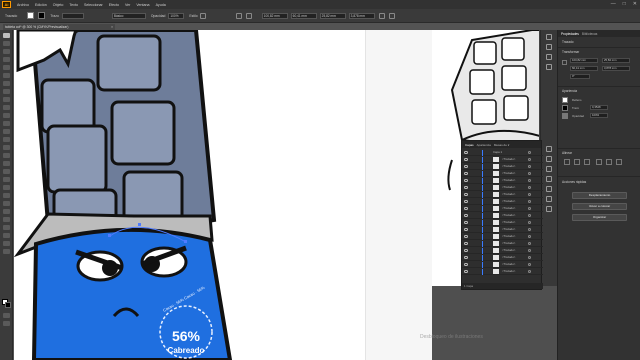 The width and height of the screenshot is (640, 360). Describe the element at coordinates (202, 15) in the screenshot. I see `graphic-style-icon` at that location.